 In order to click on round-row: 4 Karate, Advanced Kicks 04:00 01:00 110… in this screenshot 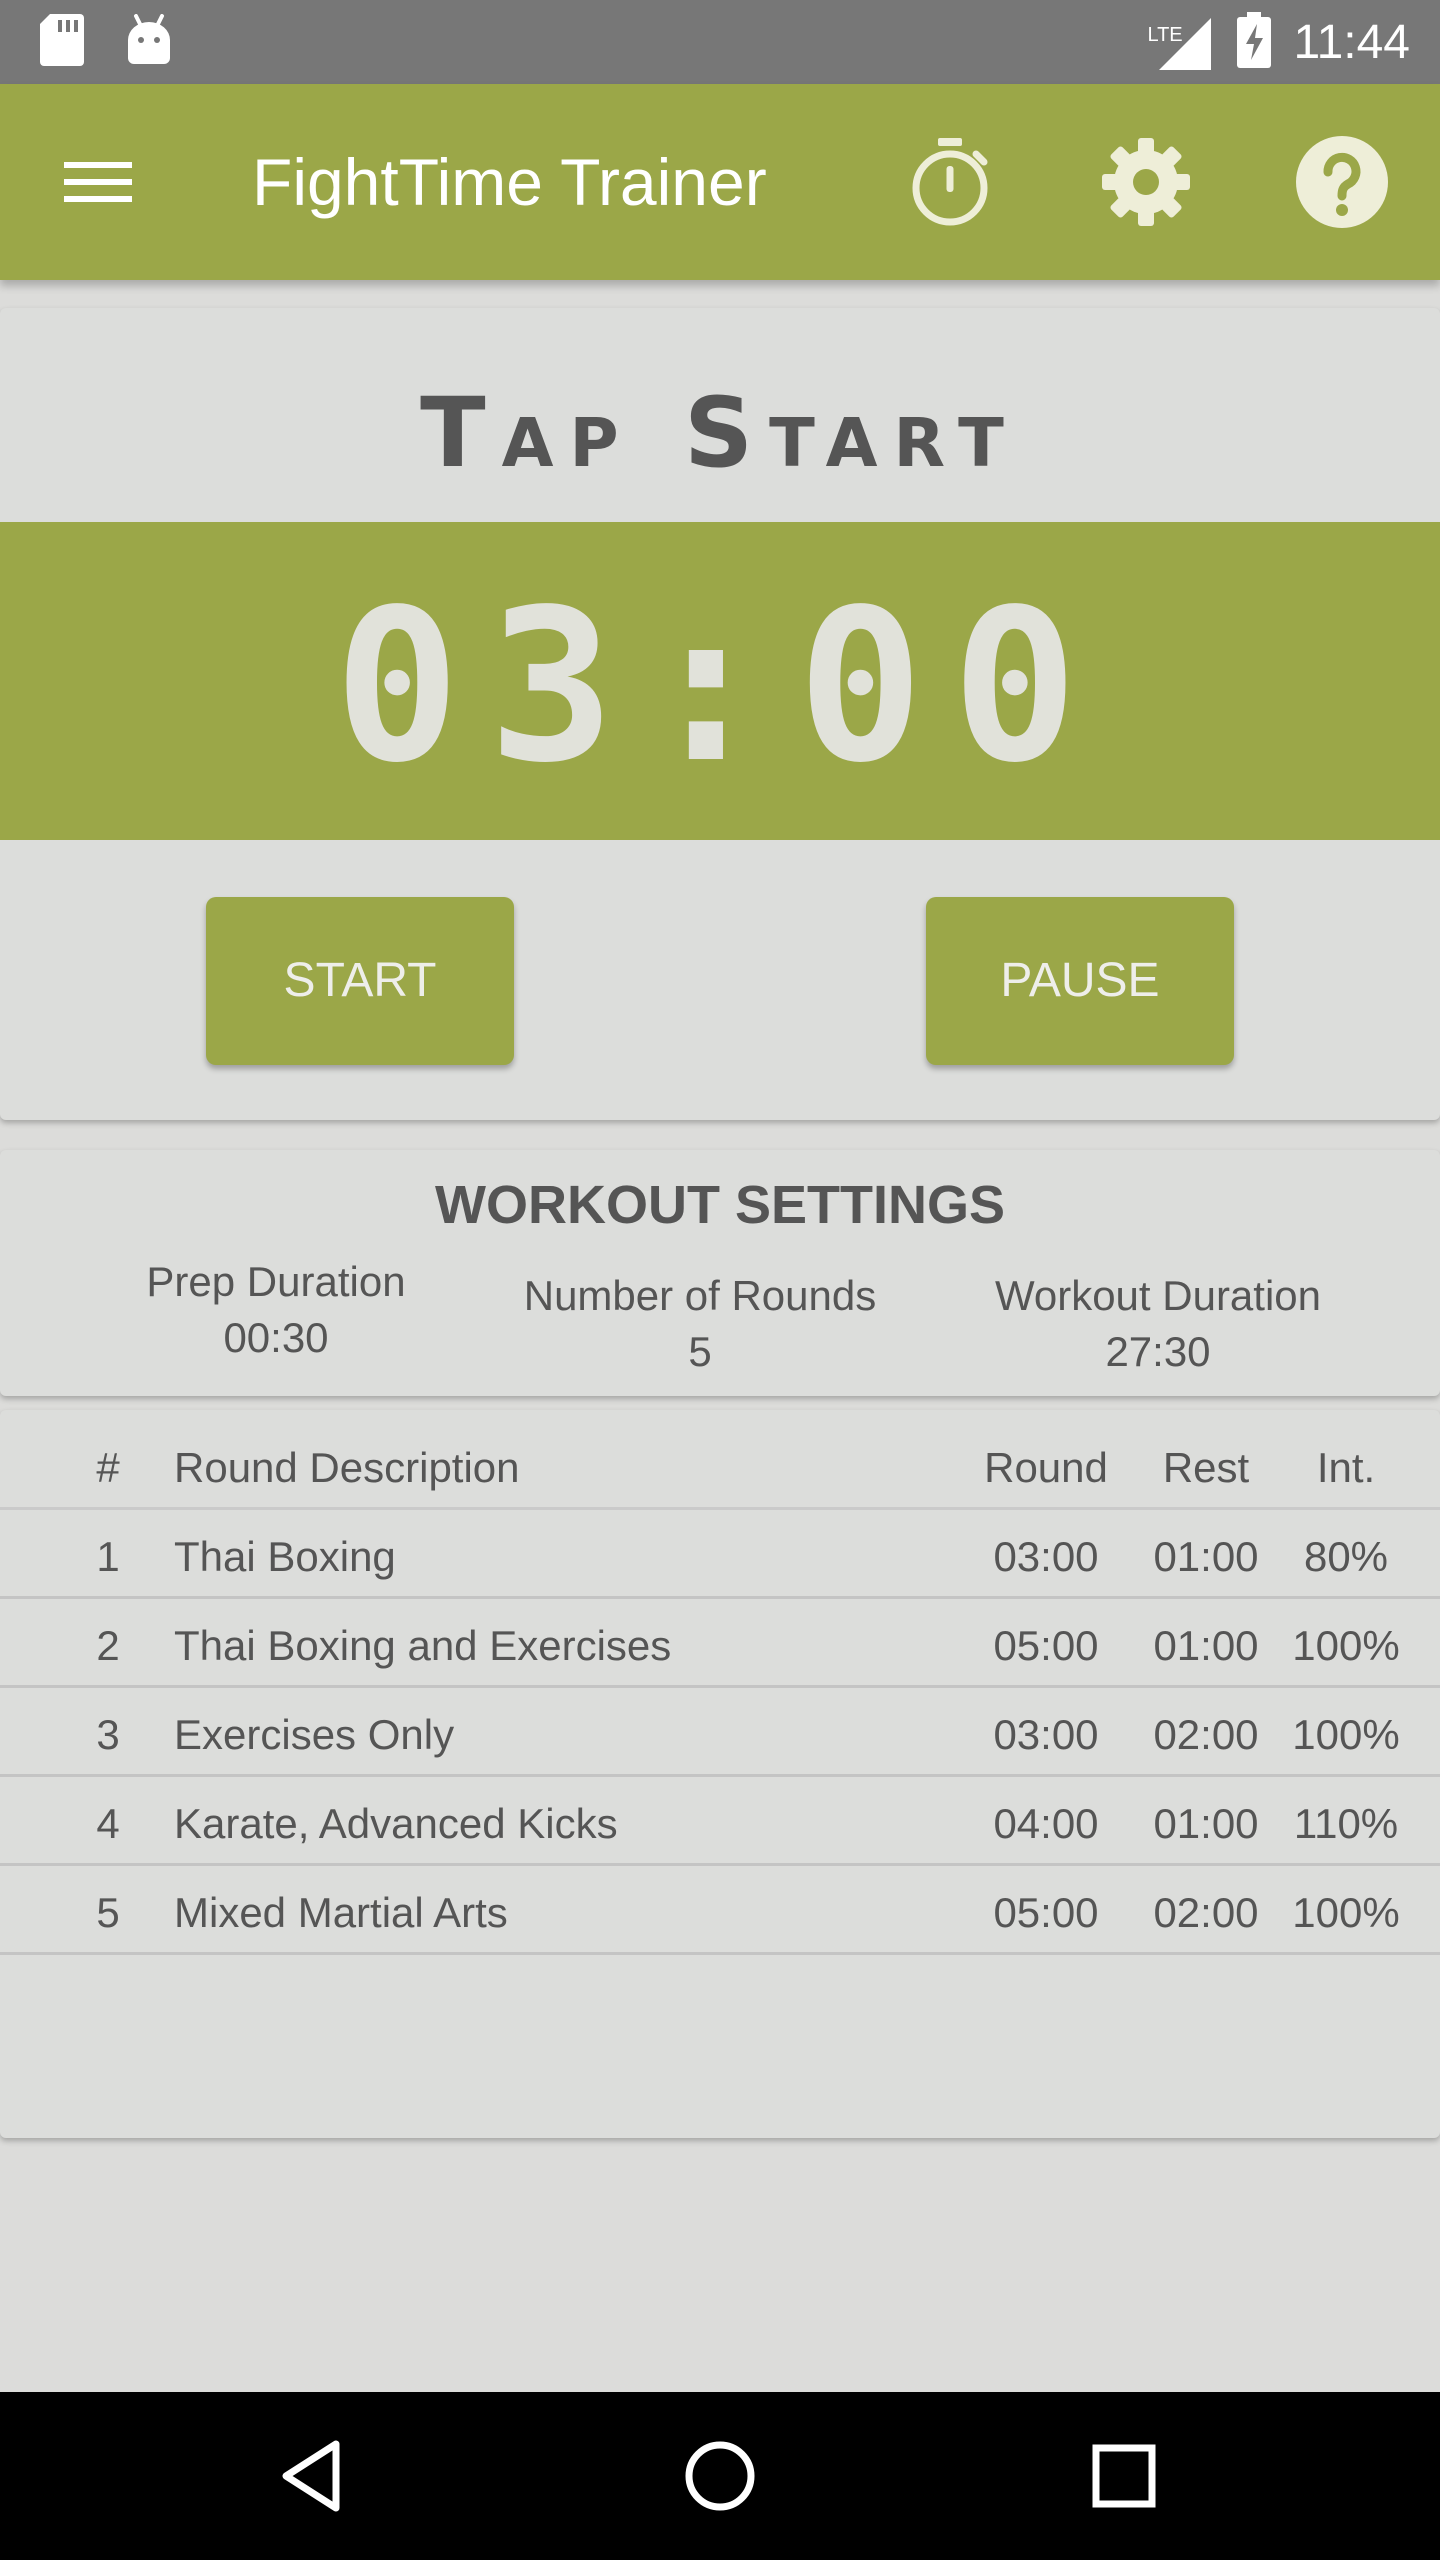, I will do `click(720, 1821)`.